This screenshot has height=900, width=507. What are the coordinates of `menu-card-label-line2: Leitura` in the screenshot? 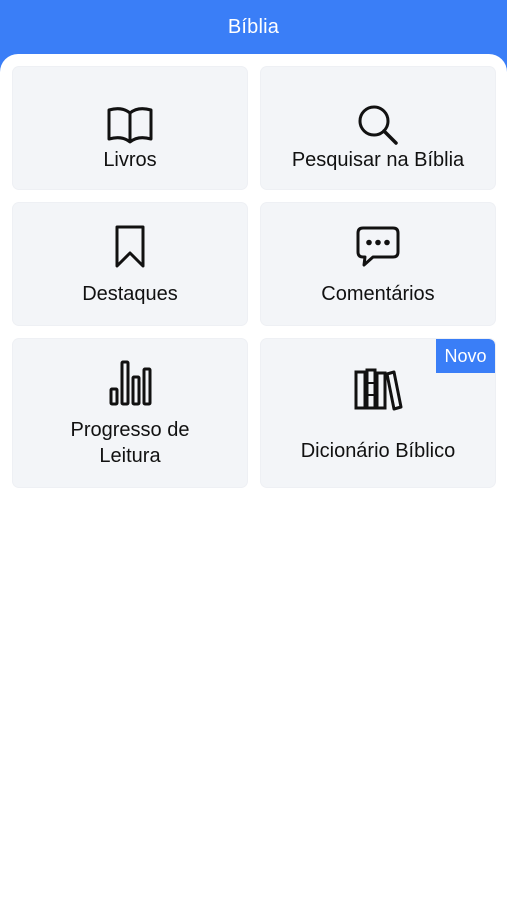 It's located at (130, 456).